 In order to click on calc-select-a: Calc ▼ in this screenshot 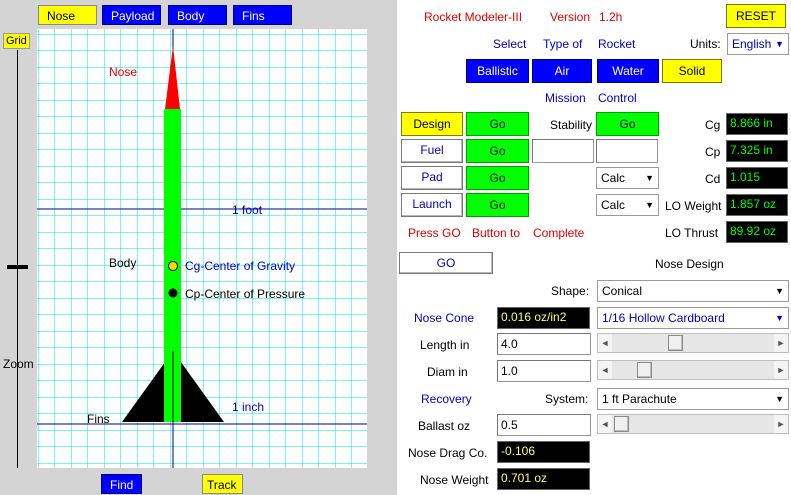, I will do `click(627, 178)`.